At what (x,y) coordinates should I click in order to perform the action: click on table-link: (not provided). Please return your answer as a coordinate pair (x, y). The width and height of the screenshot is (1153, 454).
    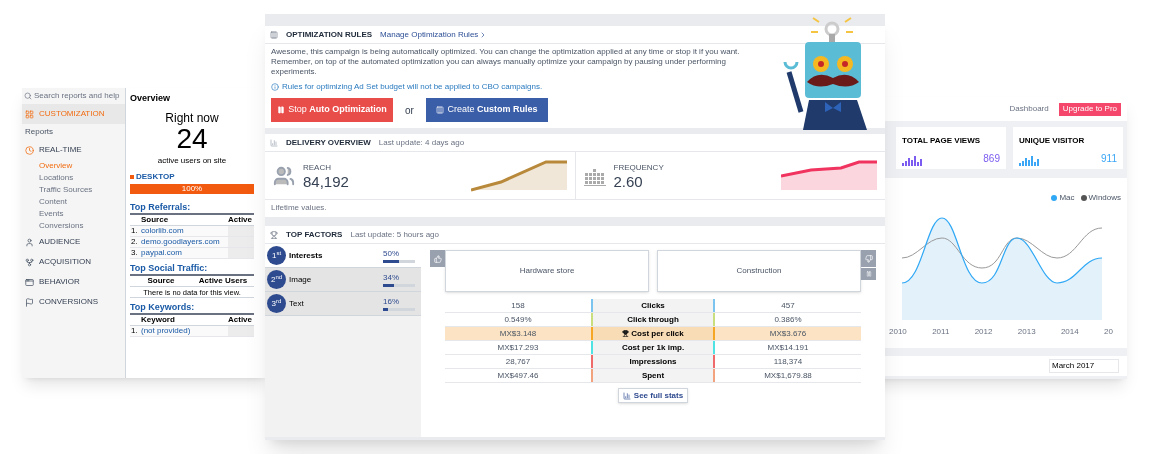
    Looking at the image, I should click on (184, 330).